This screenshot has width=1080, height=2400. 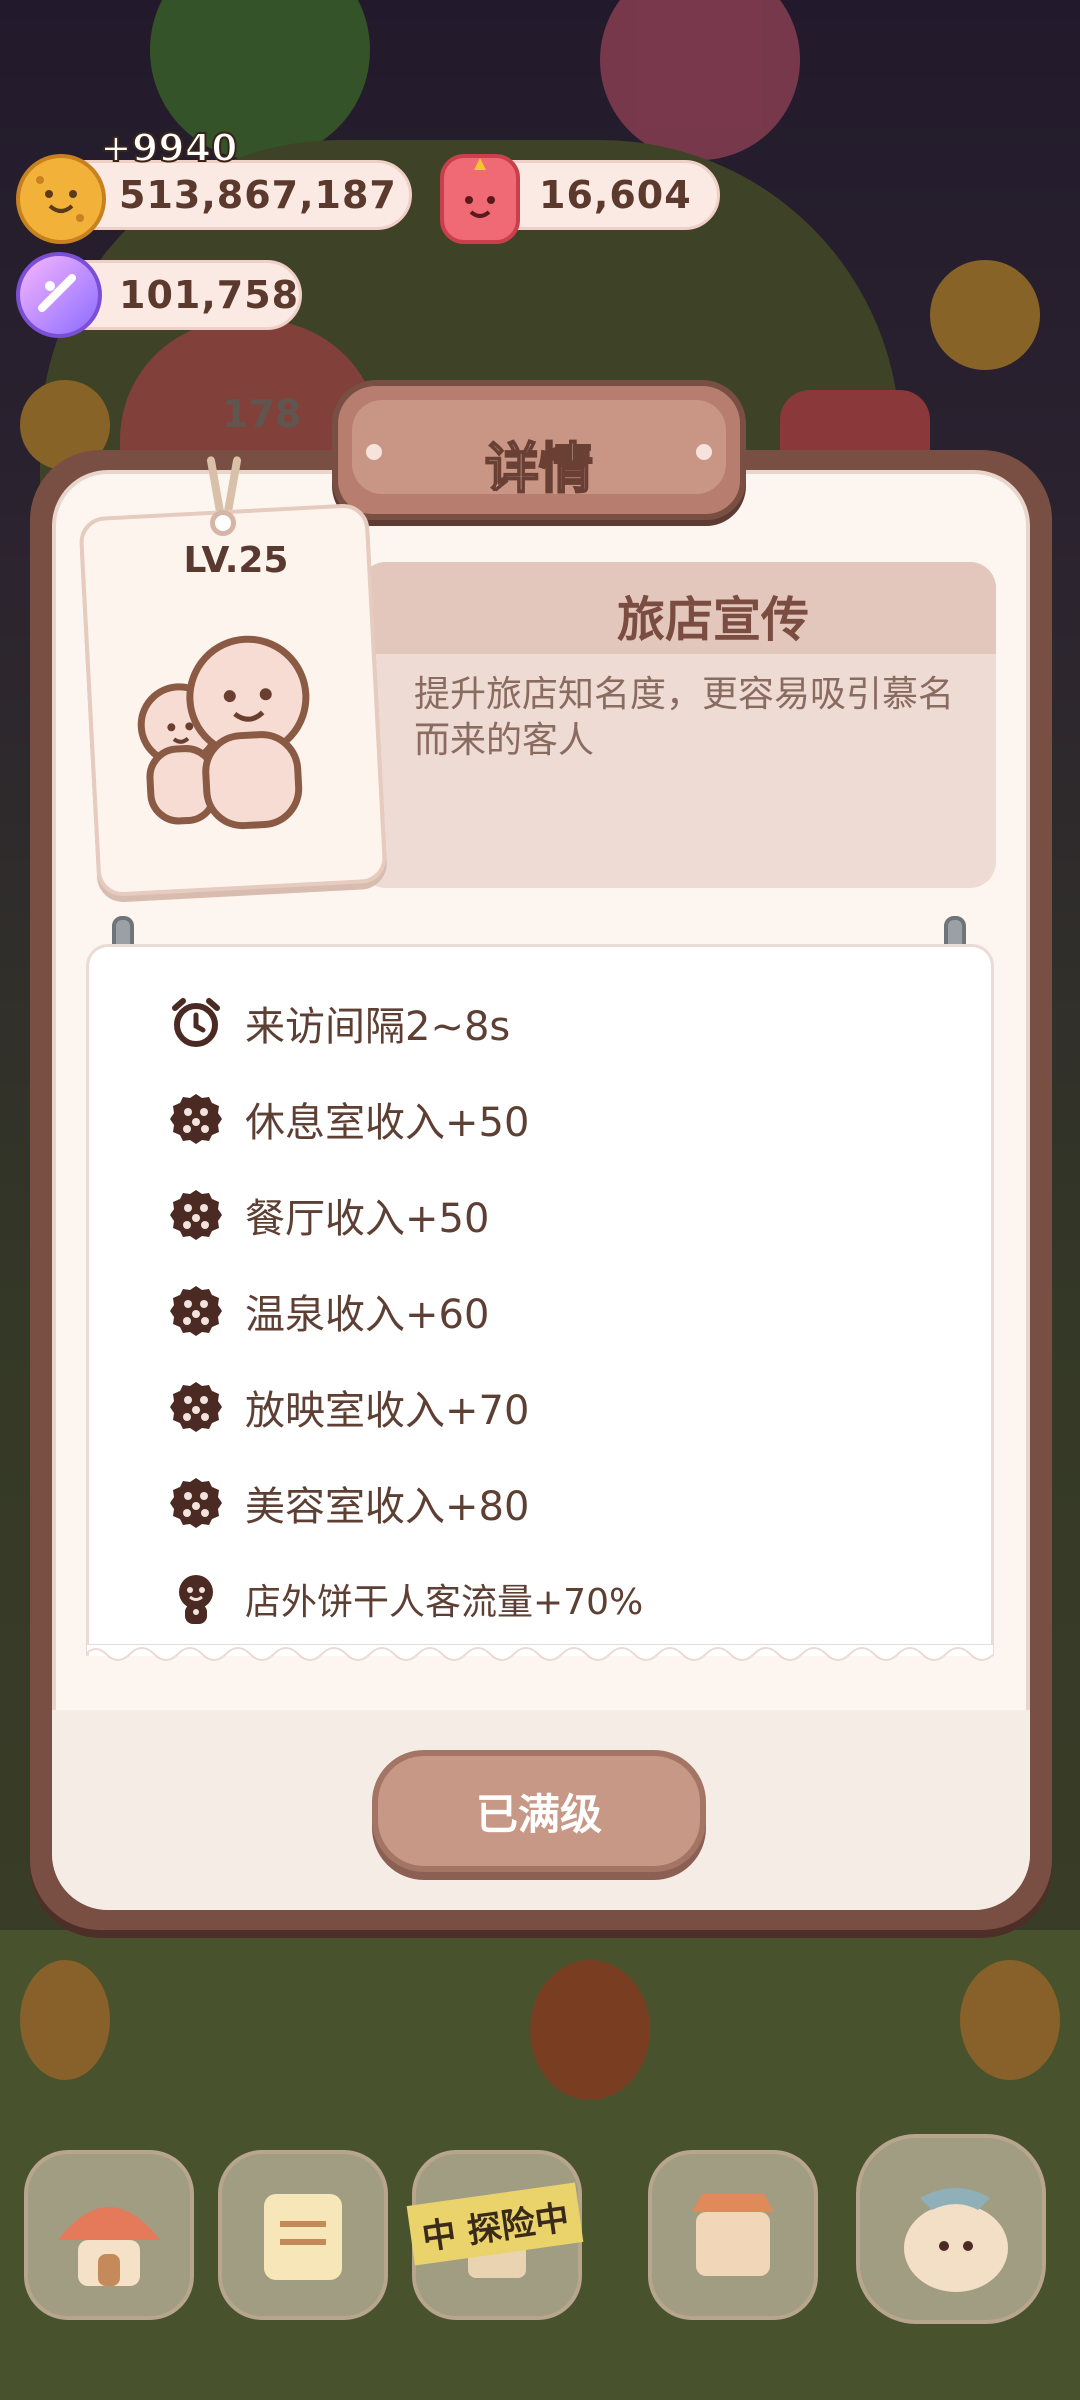 I want to click on list-wavy-edge, so click(x=540, y=1652).